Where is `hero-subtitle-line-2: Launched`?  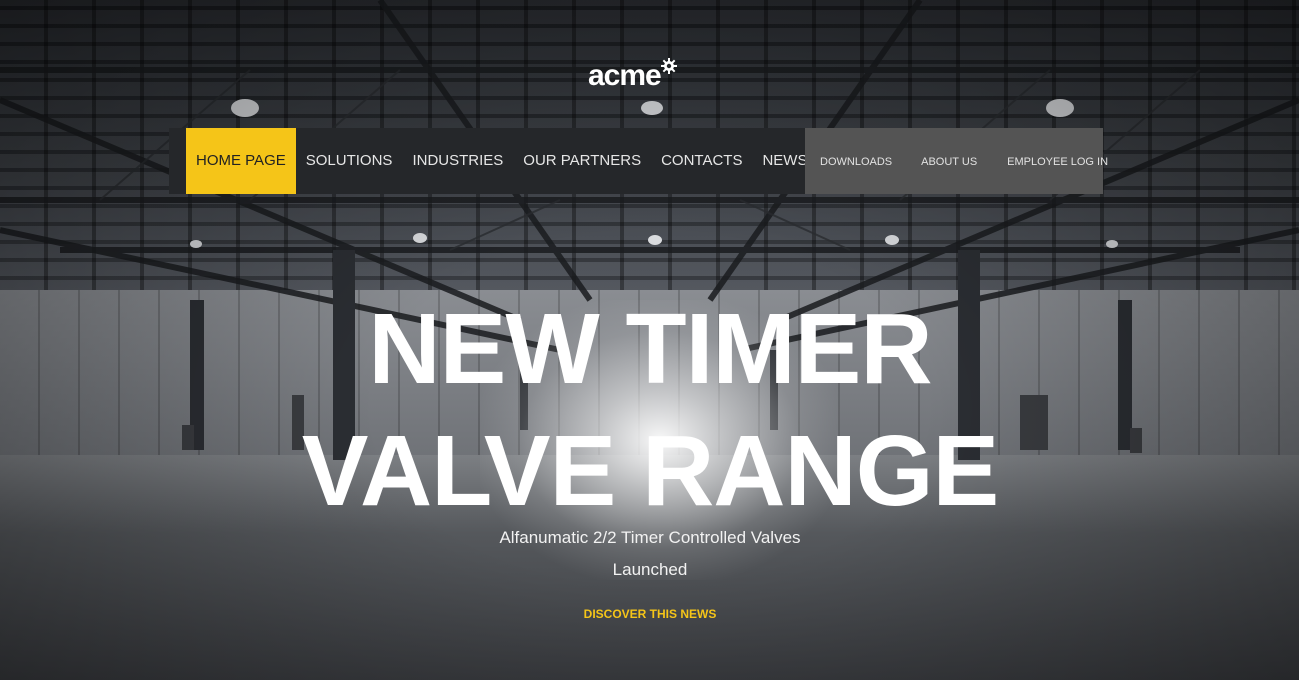 hero-subtitle-line-2: Launched is located at coordinates (650, 569).